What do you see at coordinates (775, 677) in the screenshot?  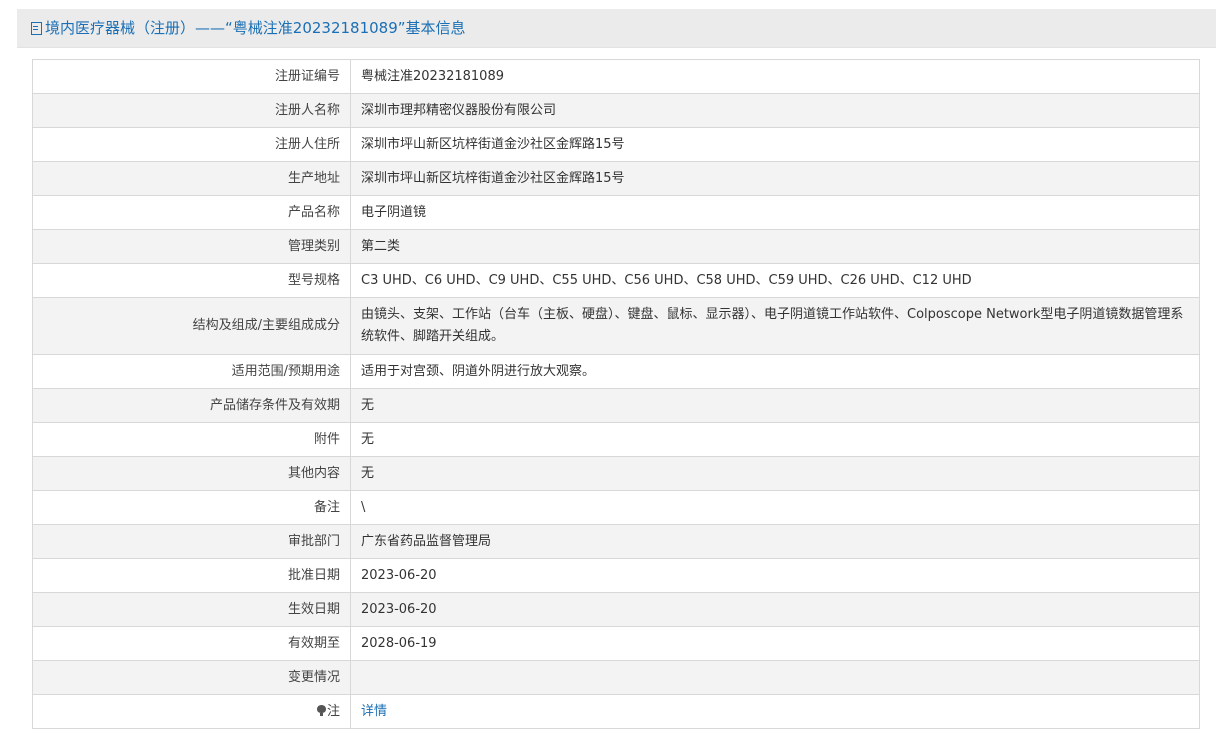 I see `row-value` at bounding box center [775, 677].